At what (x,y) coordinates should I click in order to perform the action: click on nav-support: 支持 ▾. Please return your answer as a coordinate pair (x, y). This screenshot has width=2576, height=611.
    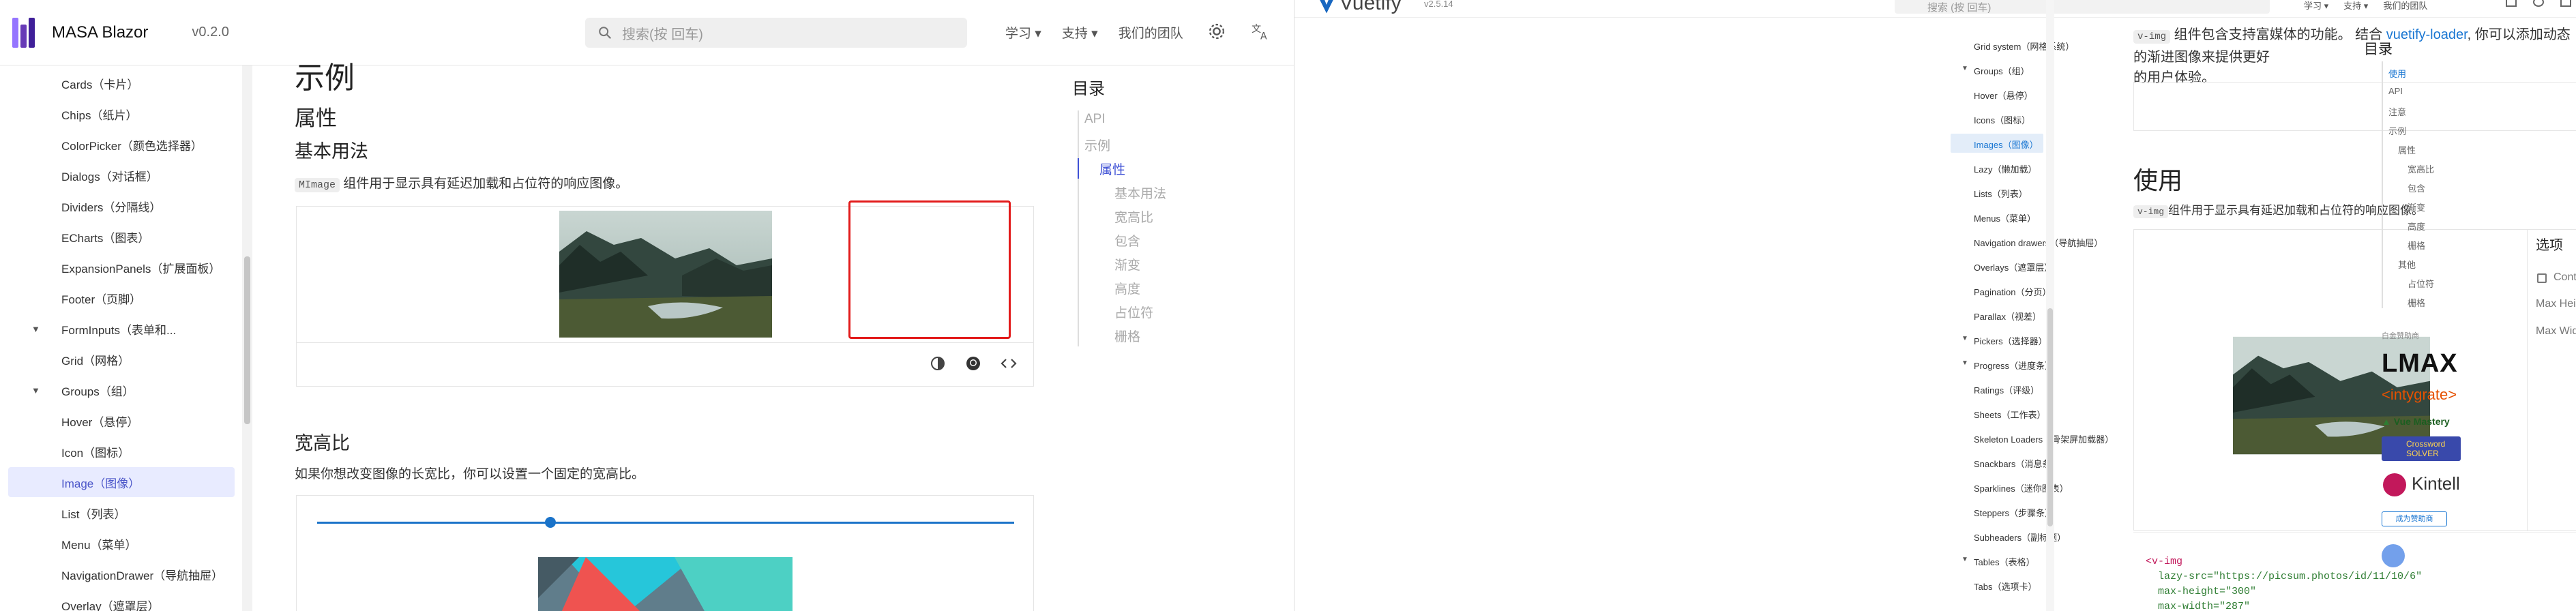
    Looking at the image, I should click on (1080, 32).